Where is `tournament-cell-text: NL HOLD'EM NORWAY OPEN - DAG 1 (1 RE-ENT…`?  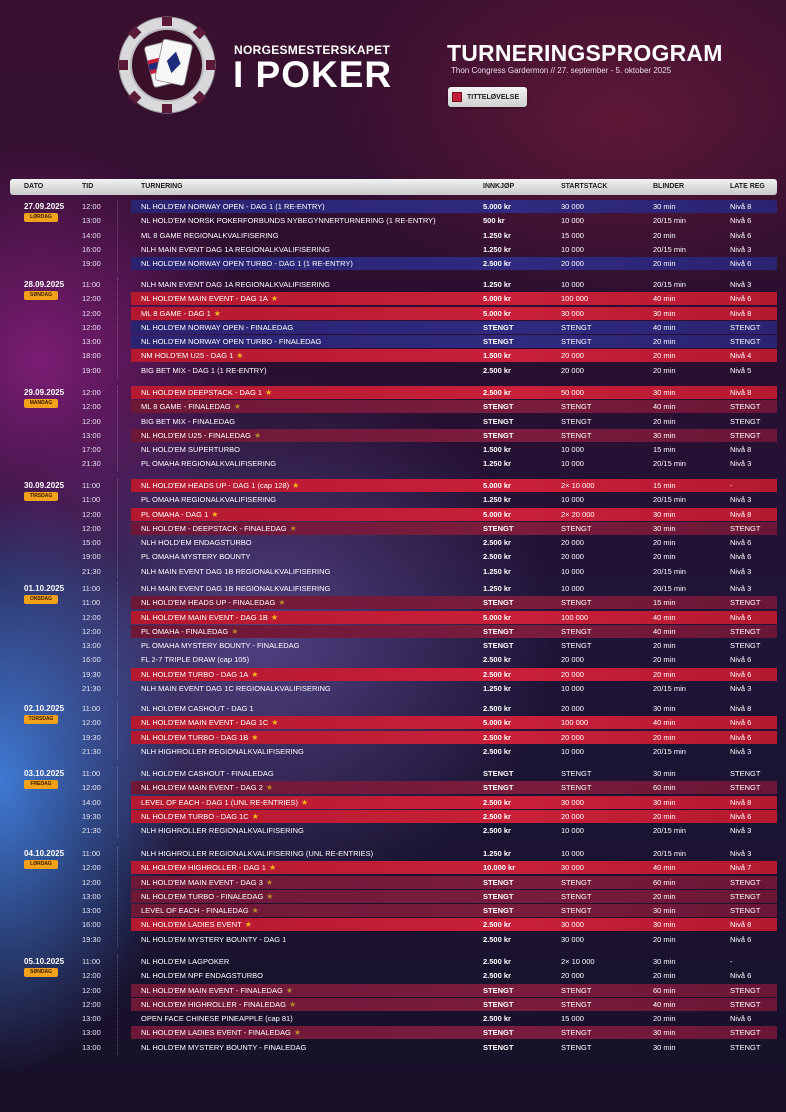
tournament-cell-text: NL HOLD'EM NORWAY OPEN - DAG 1 (1 RE-ENT… is located at coordinates (233, 206).